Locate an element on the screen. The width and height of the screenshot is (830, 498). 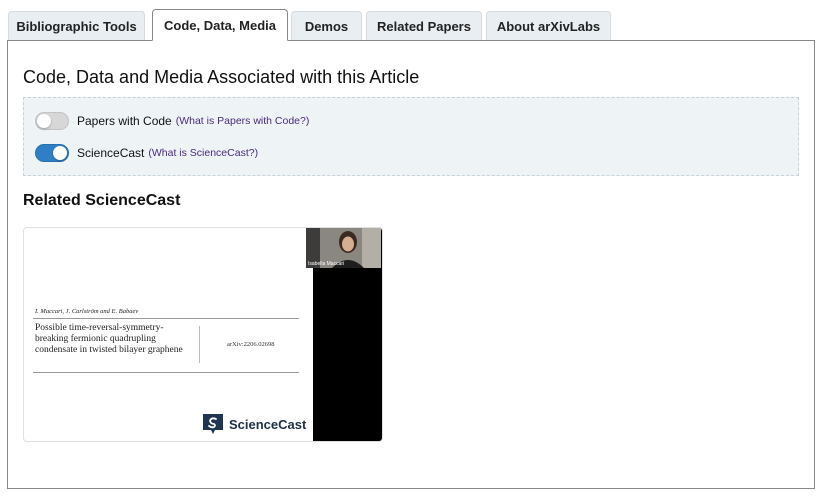
sciencecast-logo-icon is located at coordinates (213, 424).